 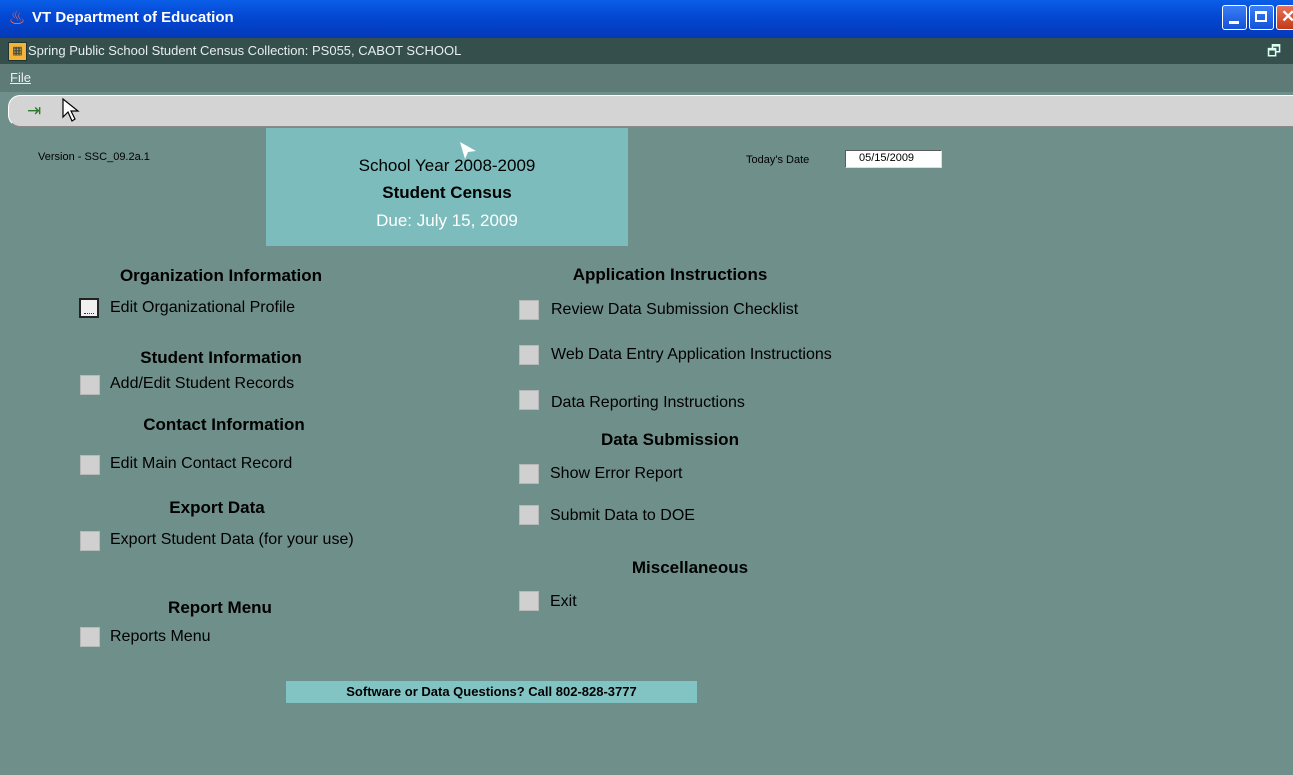 I want to click on today-label: Today's Date, so click(x=778, y=160).